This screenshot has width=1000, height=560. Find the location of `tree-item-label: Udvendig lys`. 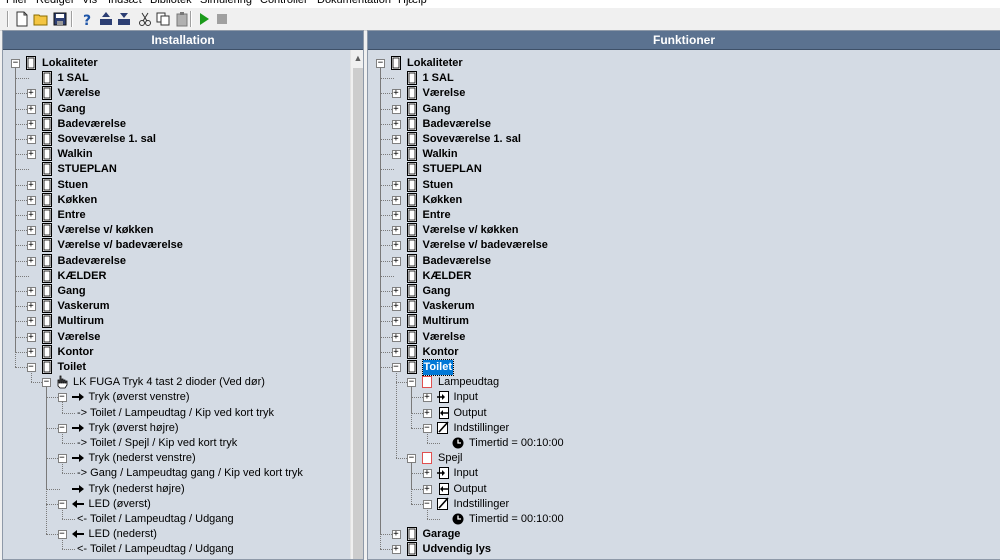

tree-item-label: Udvendig lys is located at coordinates (457, 549).